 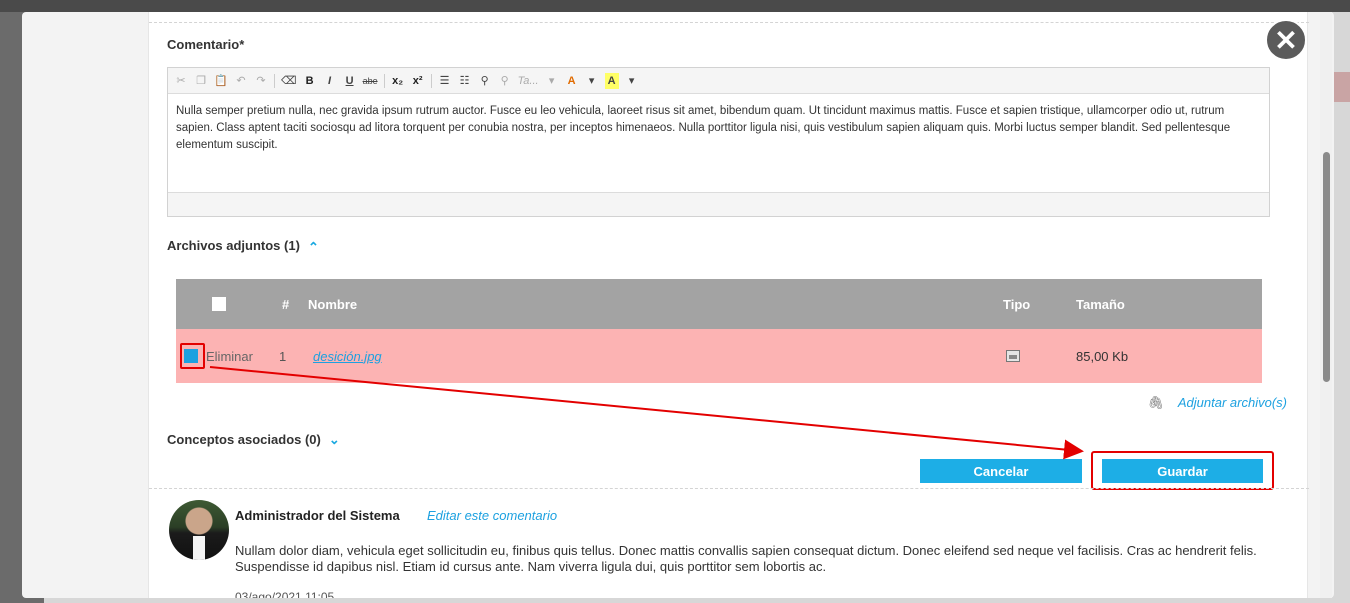 I want to click on highlight-button: A, so click(x=611, y=80).